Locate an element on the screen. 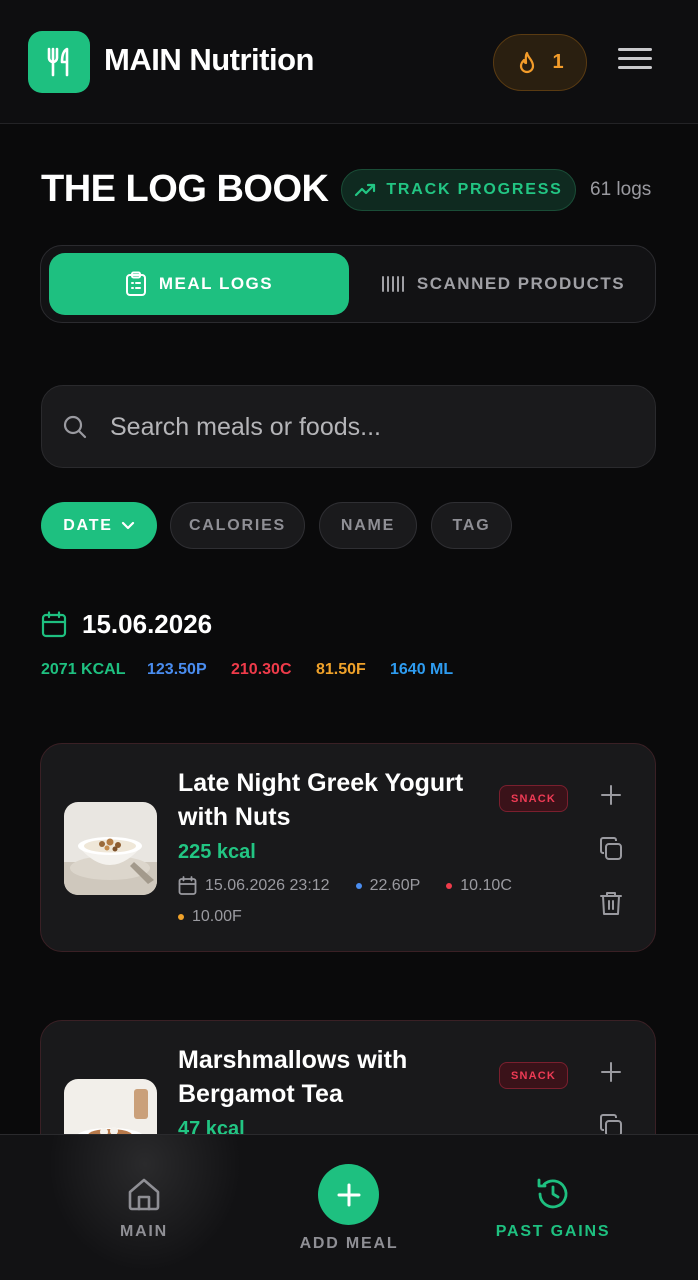 The width and height of the screenshot is (698, 1280). tab-scanned-products: SCANNED PRODUCTS is located at coordinates (503, 284).